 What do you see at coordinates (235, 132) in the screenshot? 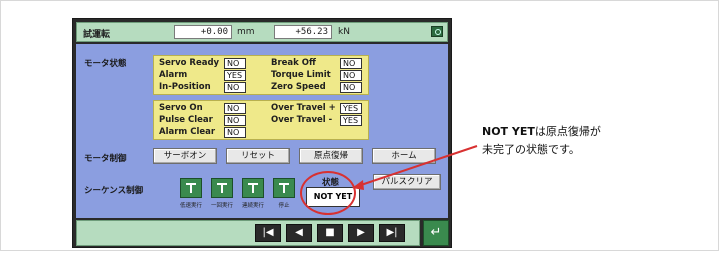
I see `status-value-alarm-clear: NO` at bounding box center [235, 132].